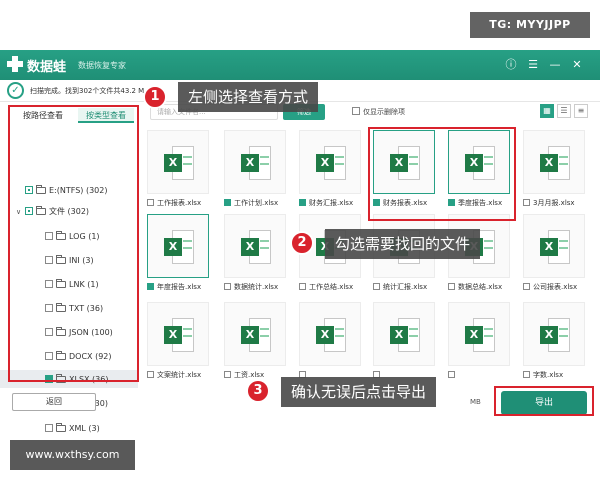 The width and height of the screenshot is (600, 480). Describe the element at coordinates (179, 203) in the screenshot. I see `file-name: 工作报表.xlsx` at that location.